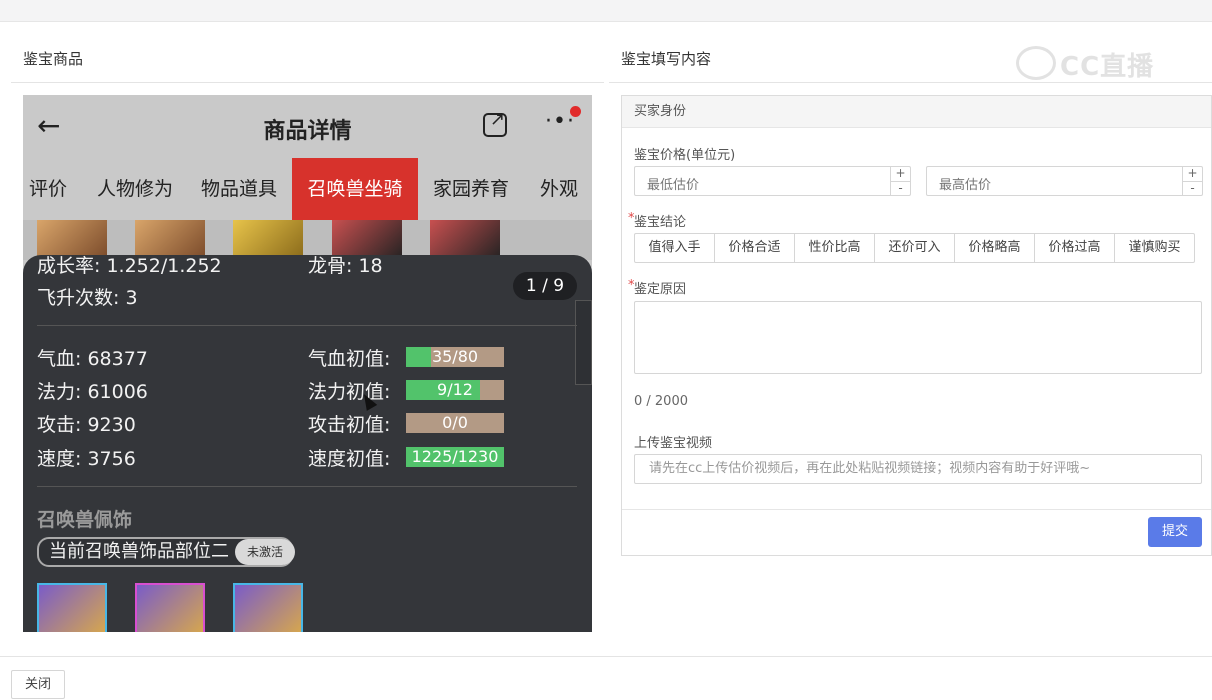 The image size is (1212, 700). What do you see at coordinates (495, 123) in the screenshot?
I see `external-share-icon` at bounding box center [495, 123].